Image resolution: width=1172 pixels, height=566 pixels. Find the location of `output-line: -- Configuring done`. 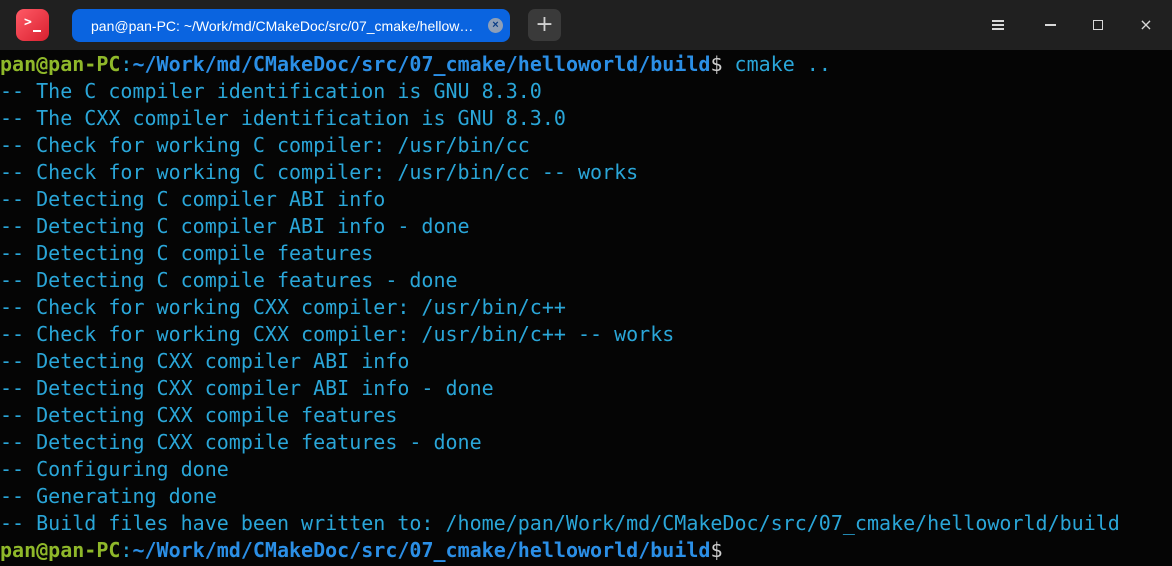

output-line: -- Configuring done is located at coordinates (114, 469).